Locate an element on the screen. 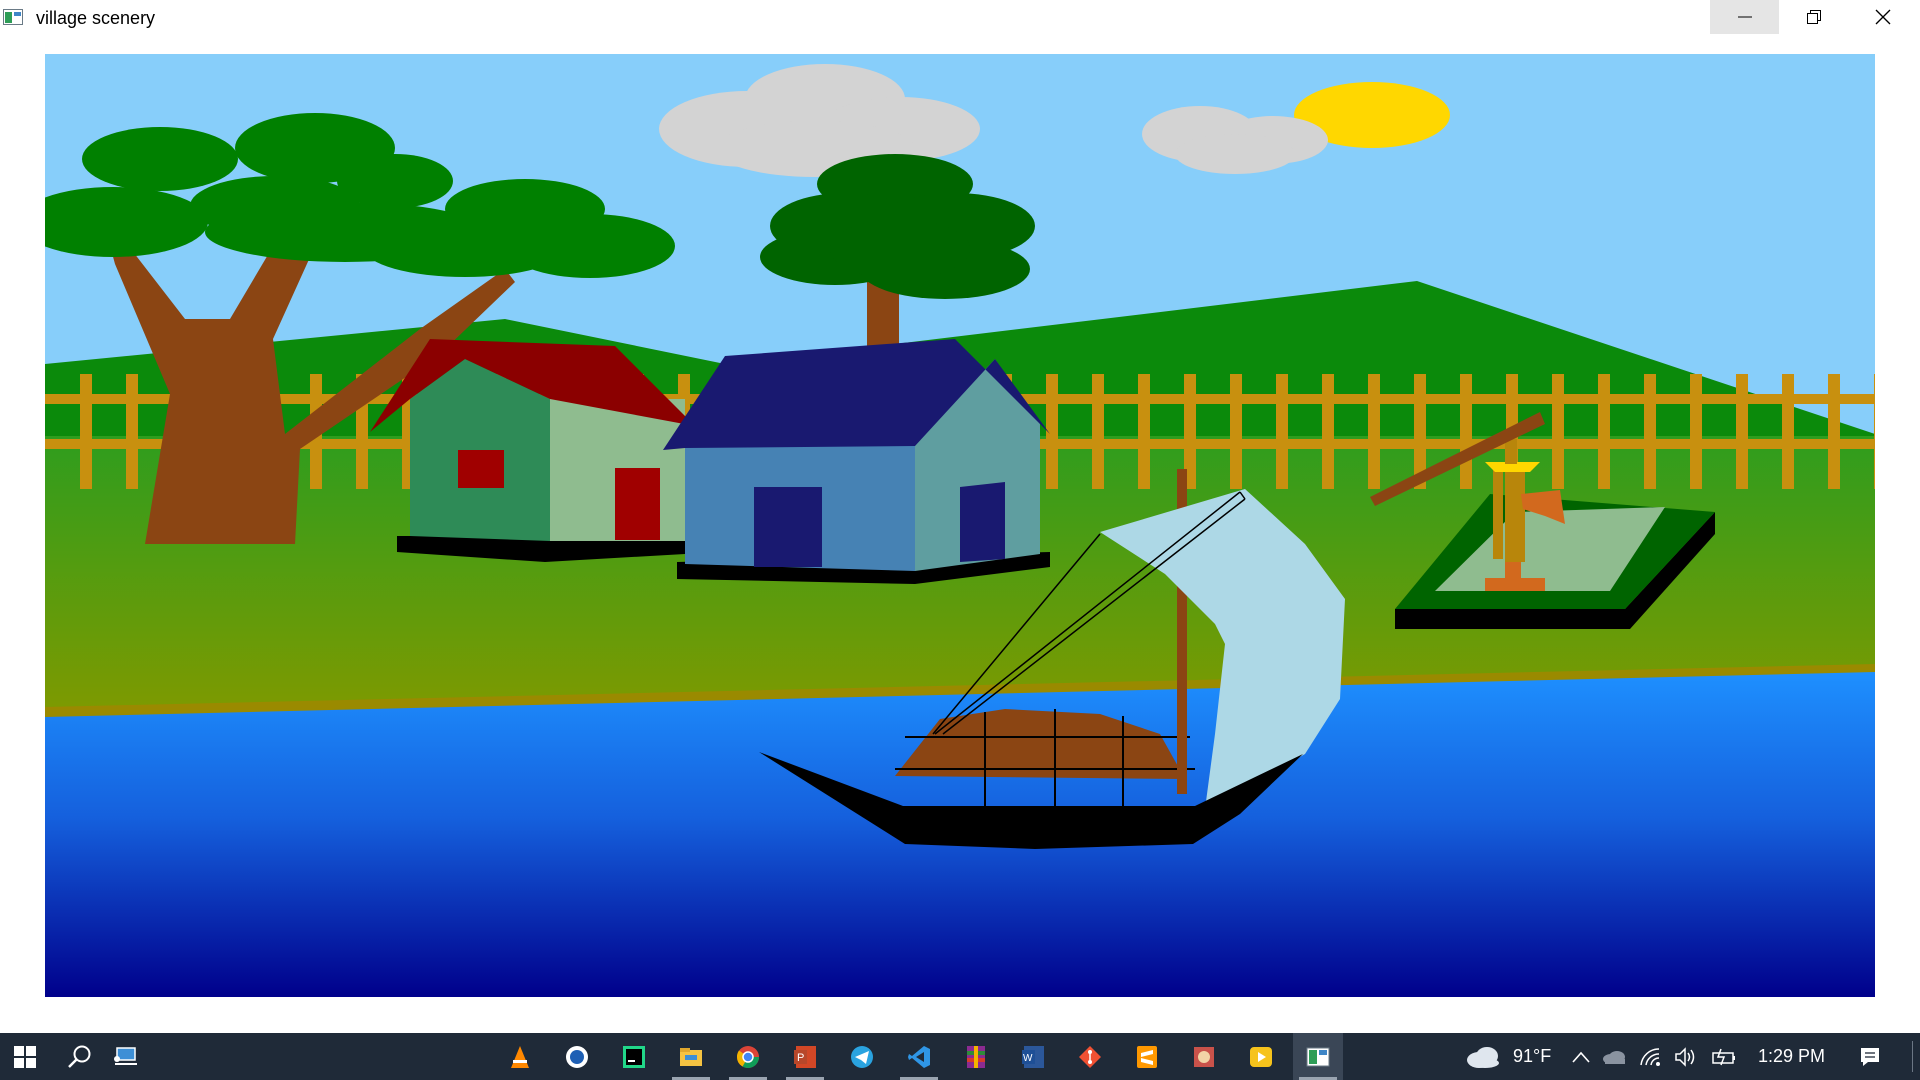  onedrive-cloud-icon is located at coordinates (1614, 1057).